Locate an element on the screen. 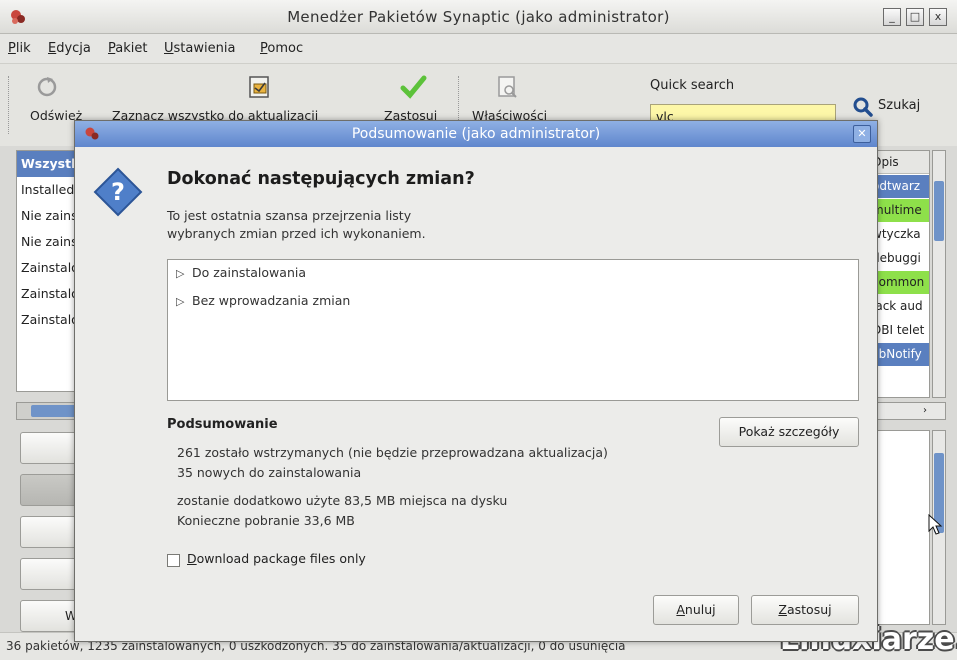  synaptic-small-icon is located at coordinates (92, 133).